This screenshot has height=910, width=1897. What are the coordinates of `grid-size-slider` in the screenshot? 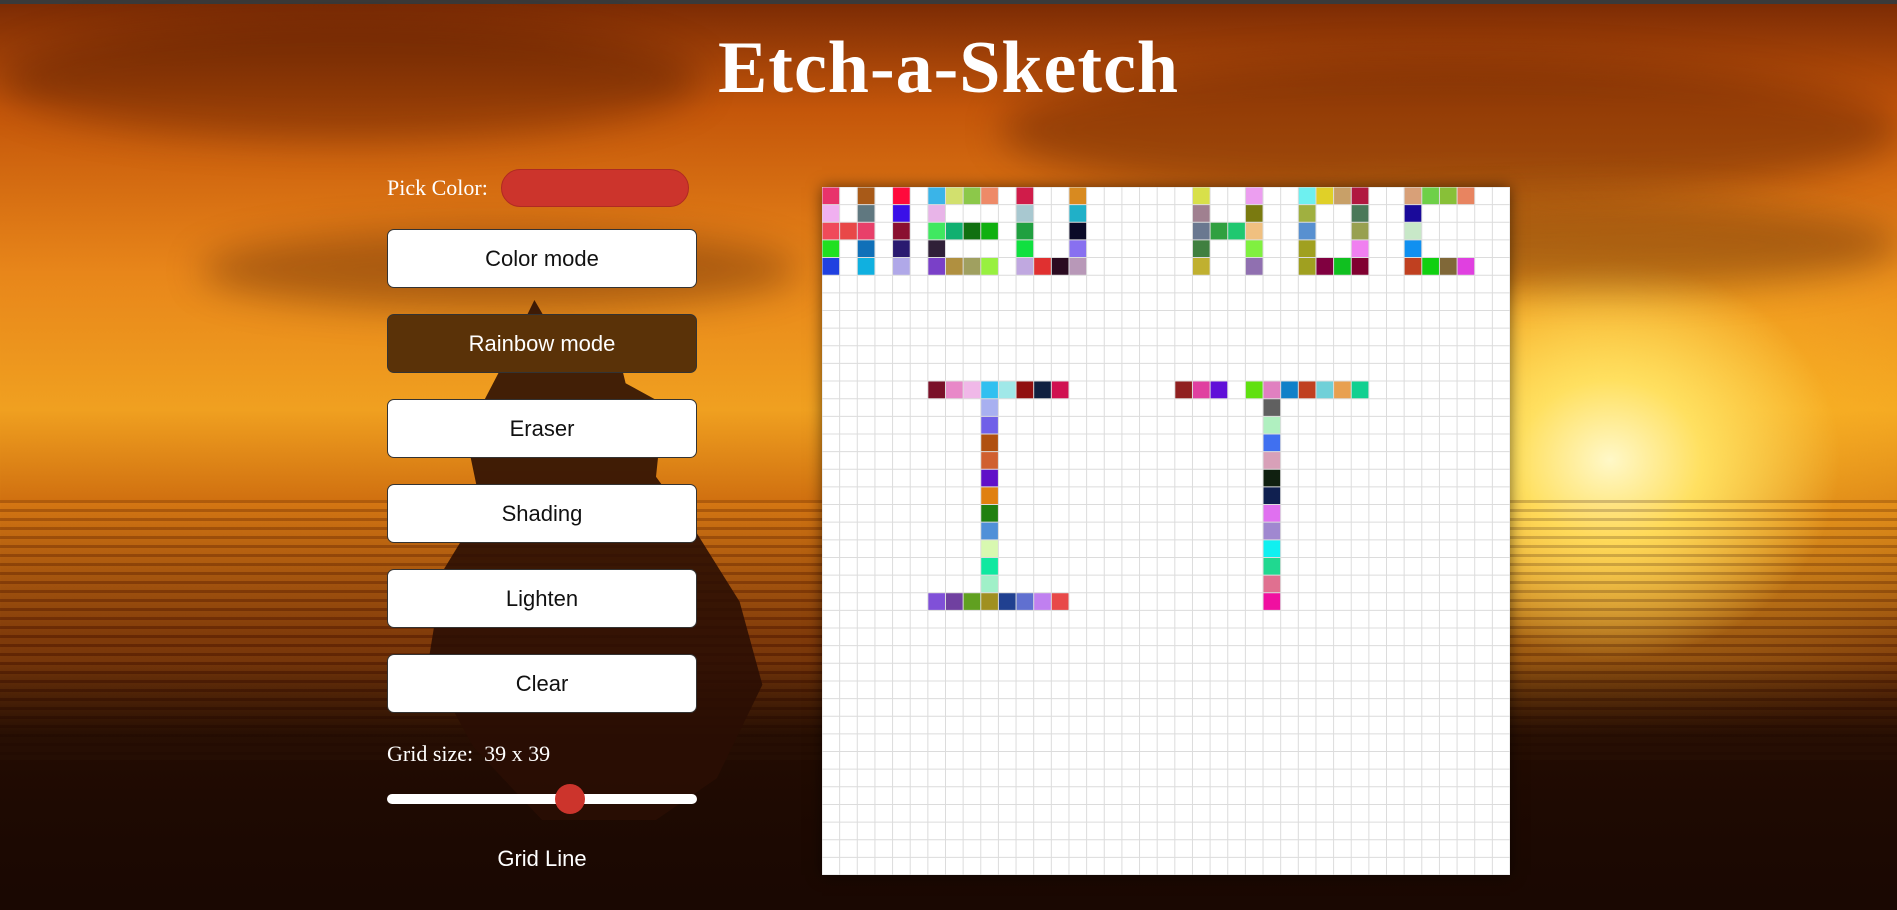 It's located at (542, 799).